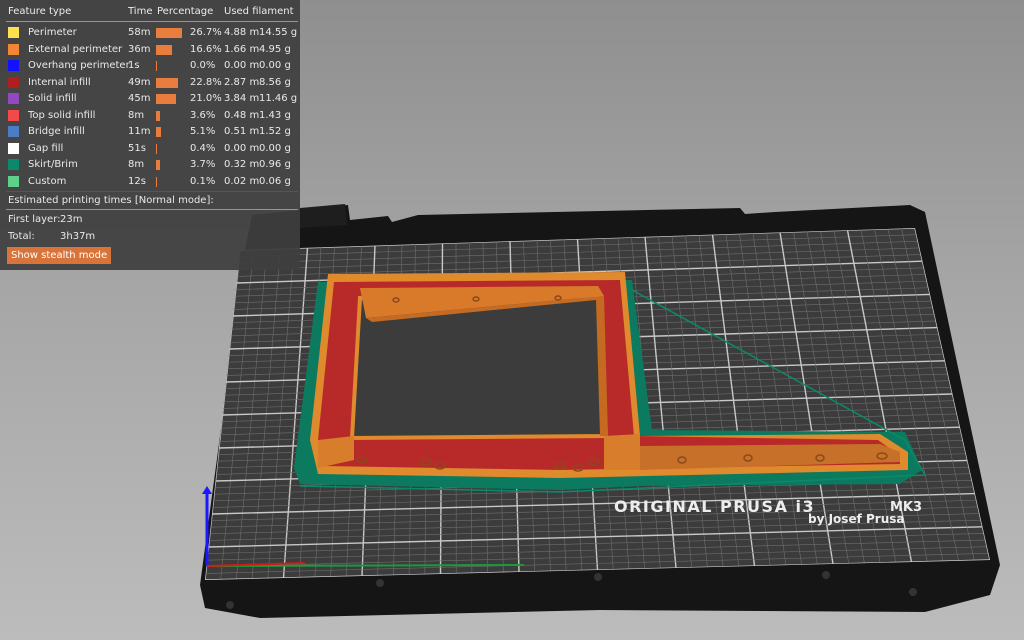 Image resolution: width=1024 pixels, height=640 pixels. Describe the element at coordinates (152, 191) in the screenshot. I see `section-separator` at that location.